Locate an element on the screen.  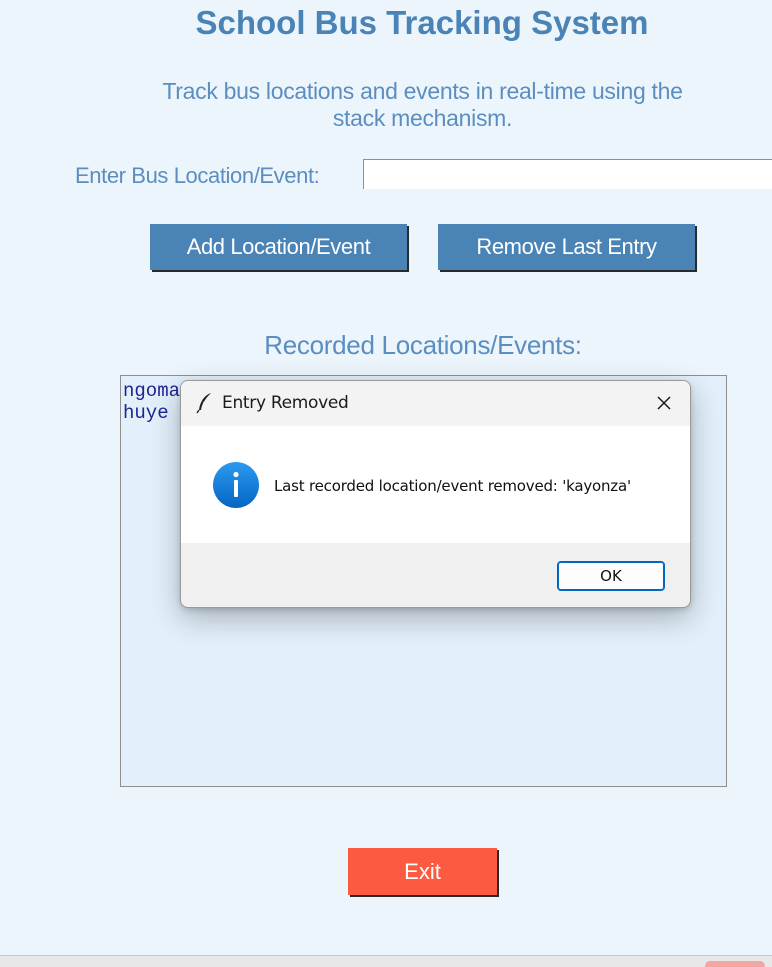
dialog-title: Entry Removed is located at coordinates (285, 403).